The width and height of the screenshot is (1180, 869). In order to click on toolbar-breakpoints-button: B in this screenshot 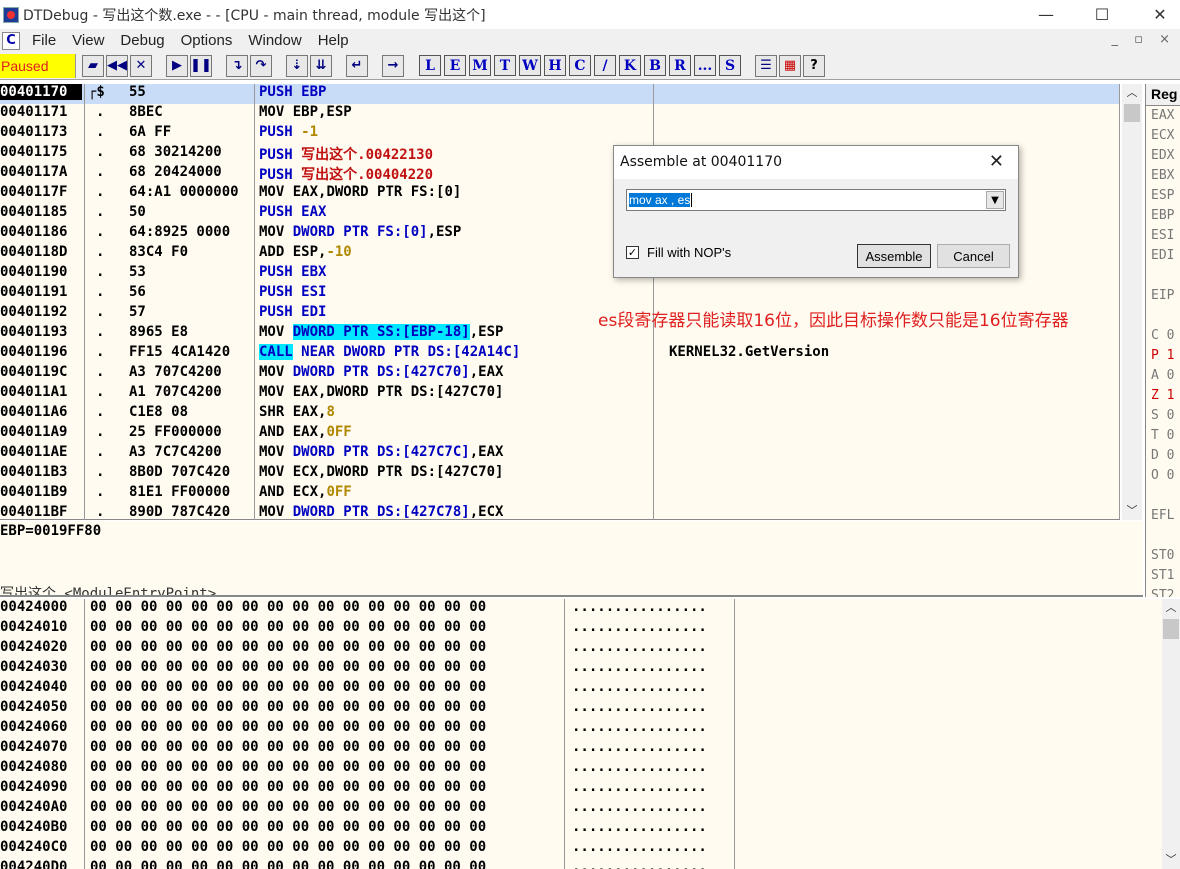, I will do `click(655, 65)`.